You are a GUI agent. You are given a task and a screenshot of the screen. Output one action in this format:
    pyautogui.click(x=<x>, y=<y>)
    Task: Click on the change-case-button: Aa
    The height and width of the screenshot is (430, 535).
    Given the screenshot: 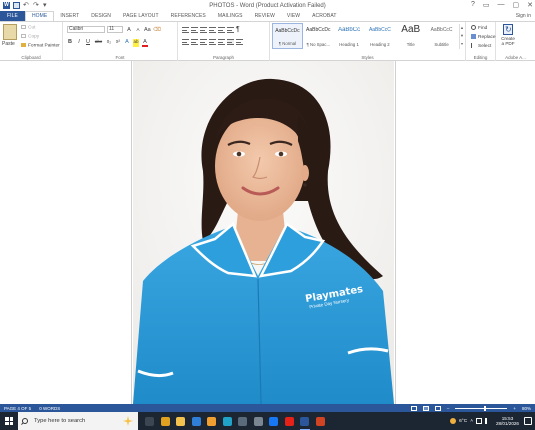 What is the action you would take?
    pyautogui.click(x=147, y=30)
    